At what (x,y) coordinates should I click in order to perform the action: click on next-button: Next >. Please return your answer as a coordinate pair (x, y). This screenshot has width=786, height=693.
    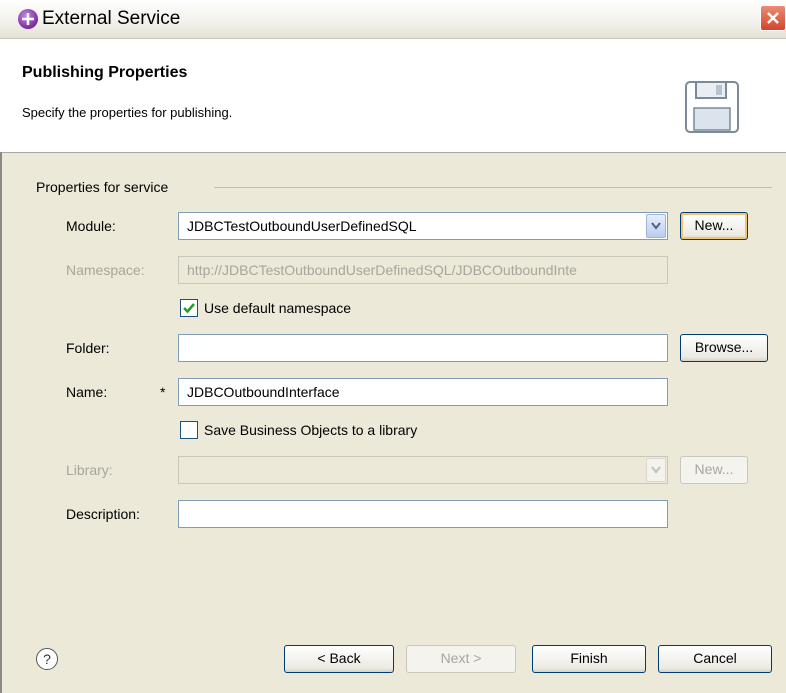
    Looking at the image, I should click on (461, 659).